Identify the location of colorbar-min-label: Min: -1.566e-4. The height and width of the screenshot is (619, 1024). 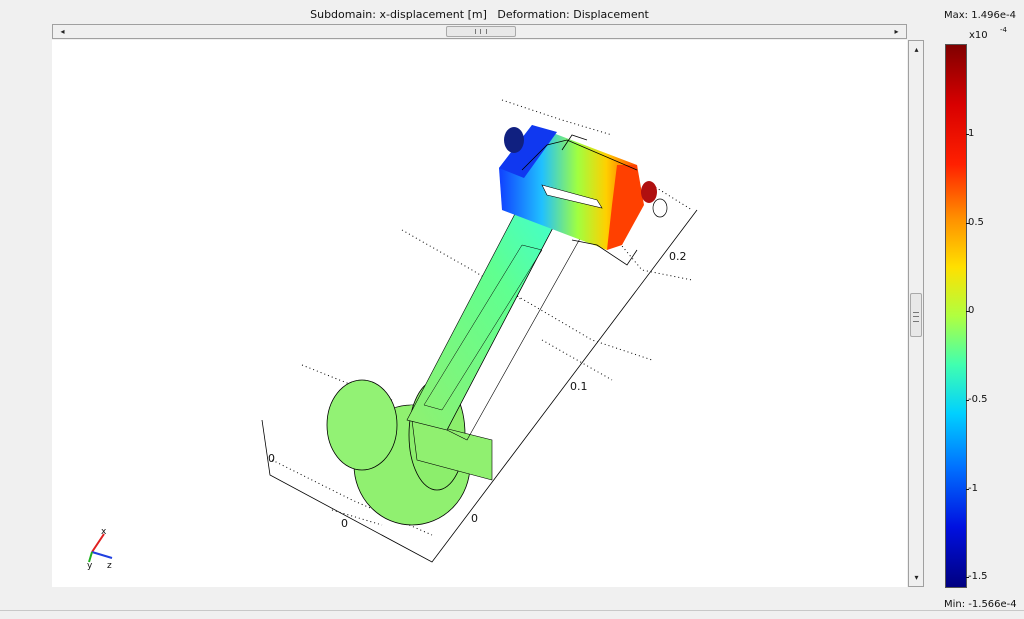
(980, 604).